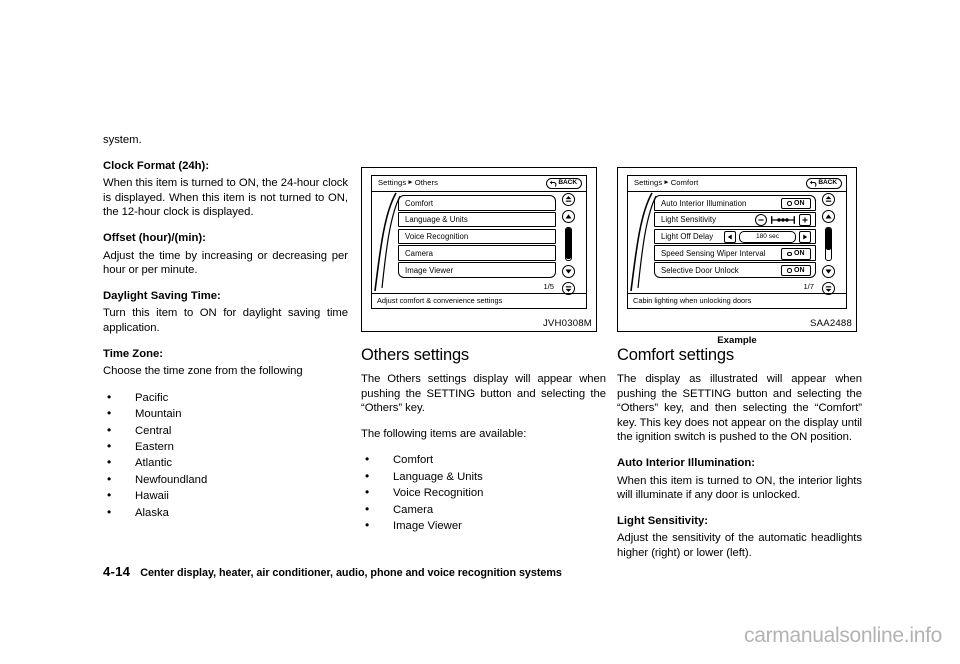  Describe the element at coordinates (225, 495) in the screenshot. I see `list-item: Hawaii` at that location.